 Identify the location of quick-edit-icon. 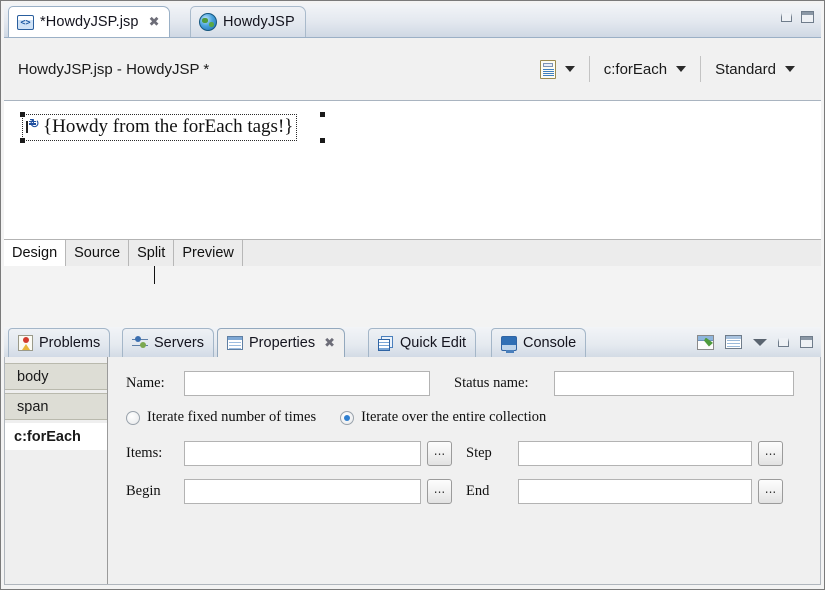
(386, 343).